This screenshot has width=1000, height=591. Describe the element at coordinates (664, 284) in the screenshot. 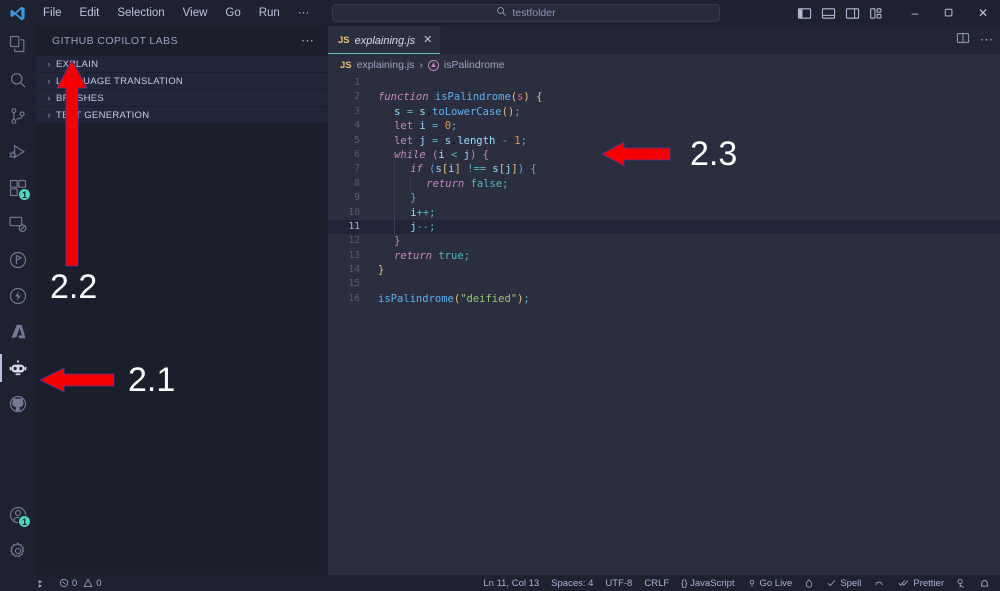

I see `code-line: 15` at that location.